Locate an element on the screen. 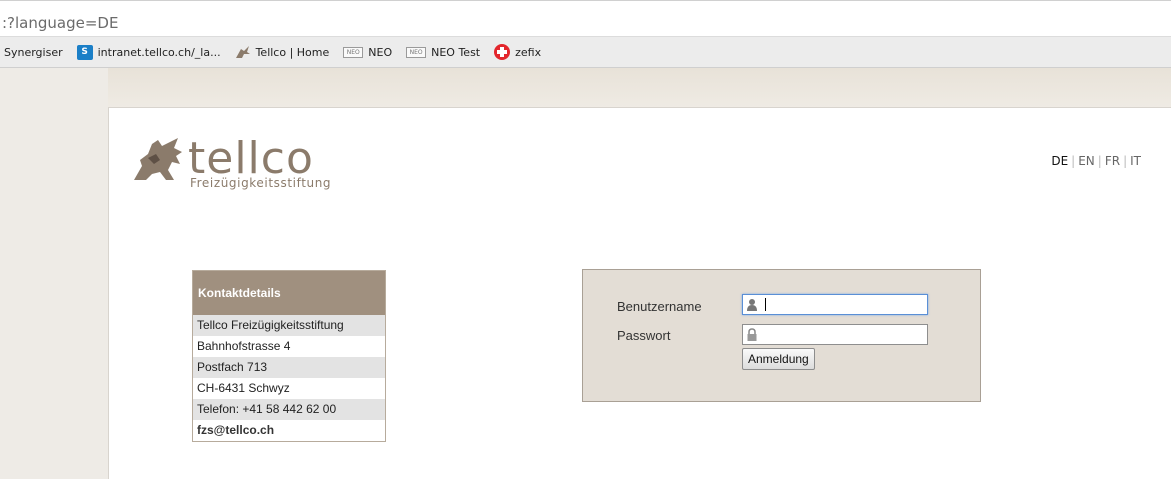  username-field is located at coordinates (835, 304).